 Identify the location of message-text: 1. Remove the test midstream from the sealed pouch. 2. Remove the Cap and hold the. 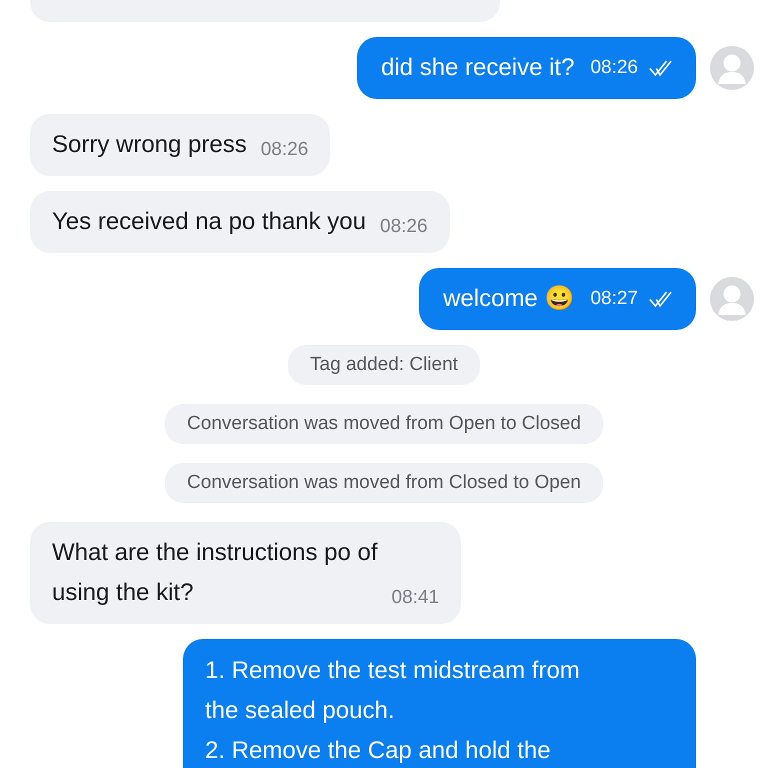
(392, 711).